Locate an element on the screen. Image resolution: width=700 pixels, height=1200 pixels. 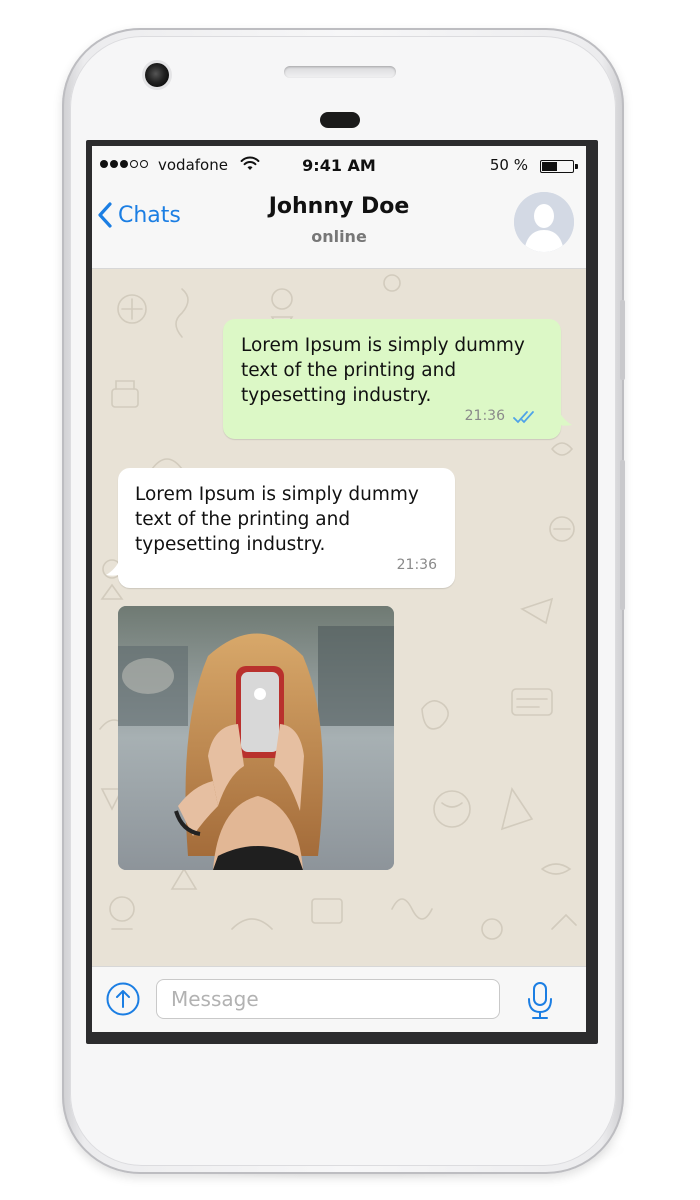
outgoing-bubble-tail is located at coordinates (563, 417).